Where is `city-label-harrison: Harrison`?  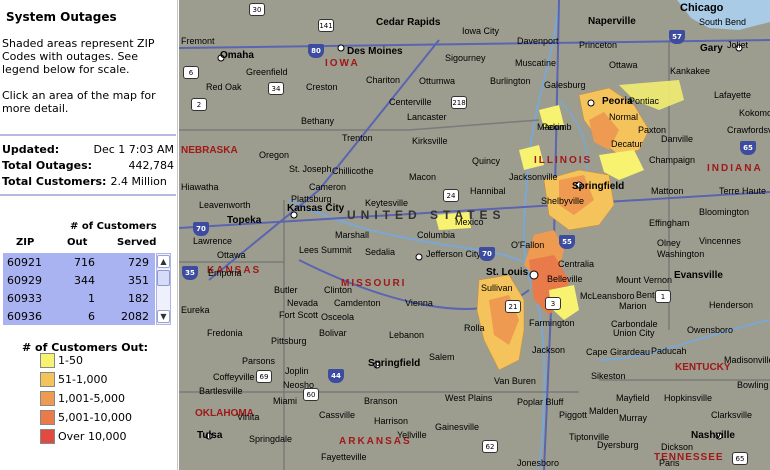 city-label-harrison: Harrison is located at coordinates (391, 421).